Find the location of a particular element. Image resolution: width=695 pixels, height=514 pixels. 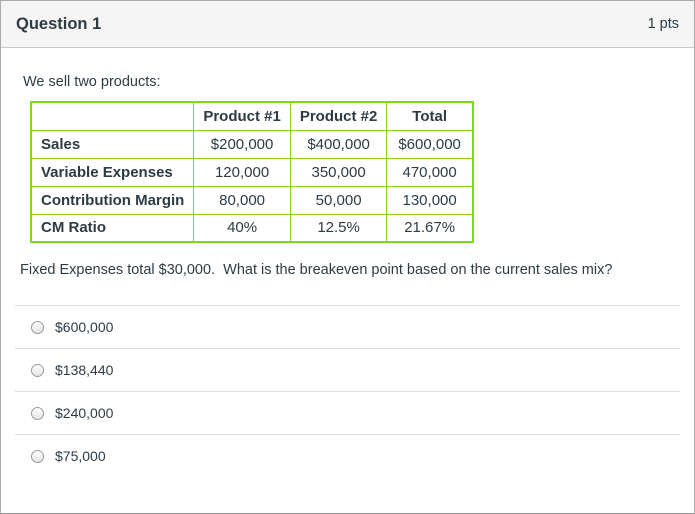

intro-text: We sell two products: is located at coordinates (92, 82).